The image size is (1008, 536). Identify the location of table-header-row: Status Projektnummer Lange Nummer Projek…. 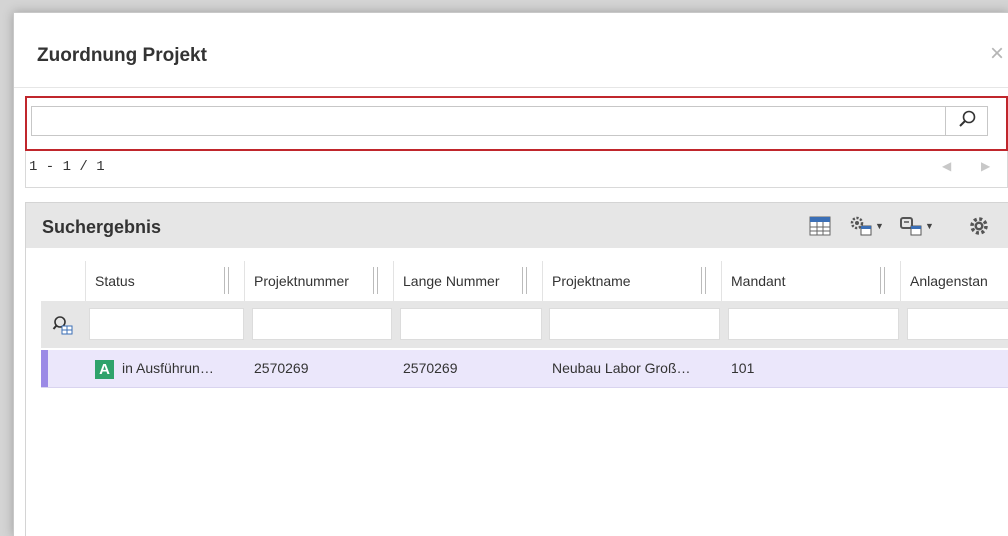
(524, 281).